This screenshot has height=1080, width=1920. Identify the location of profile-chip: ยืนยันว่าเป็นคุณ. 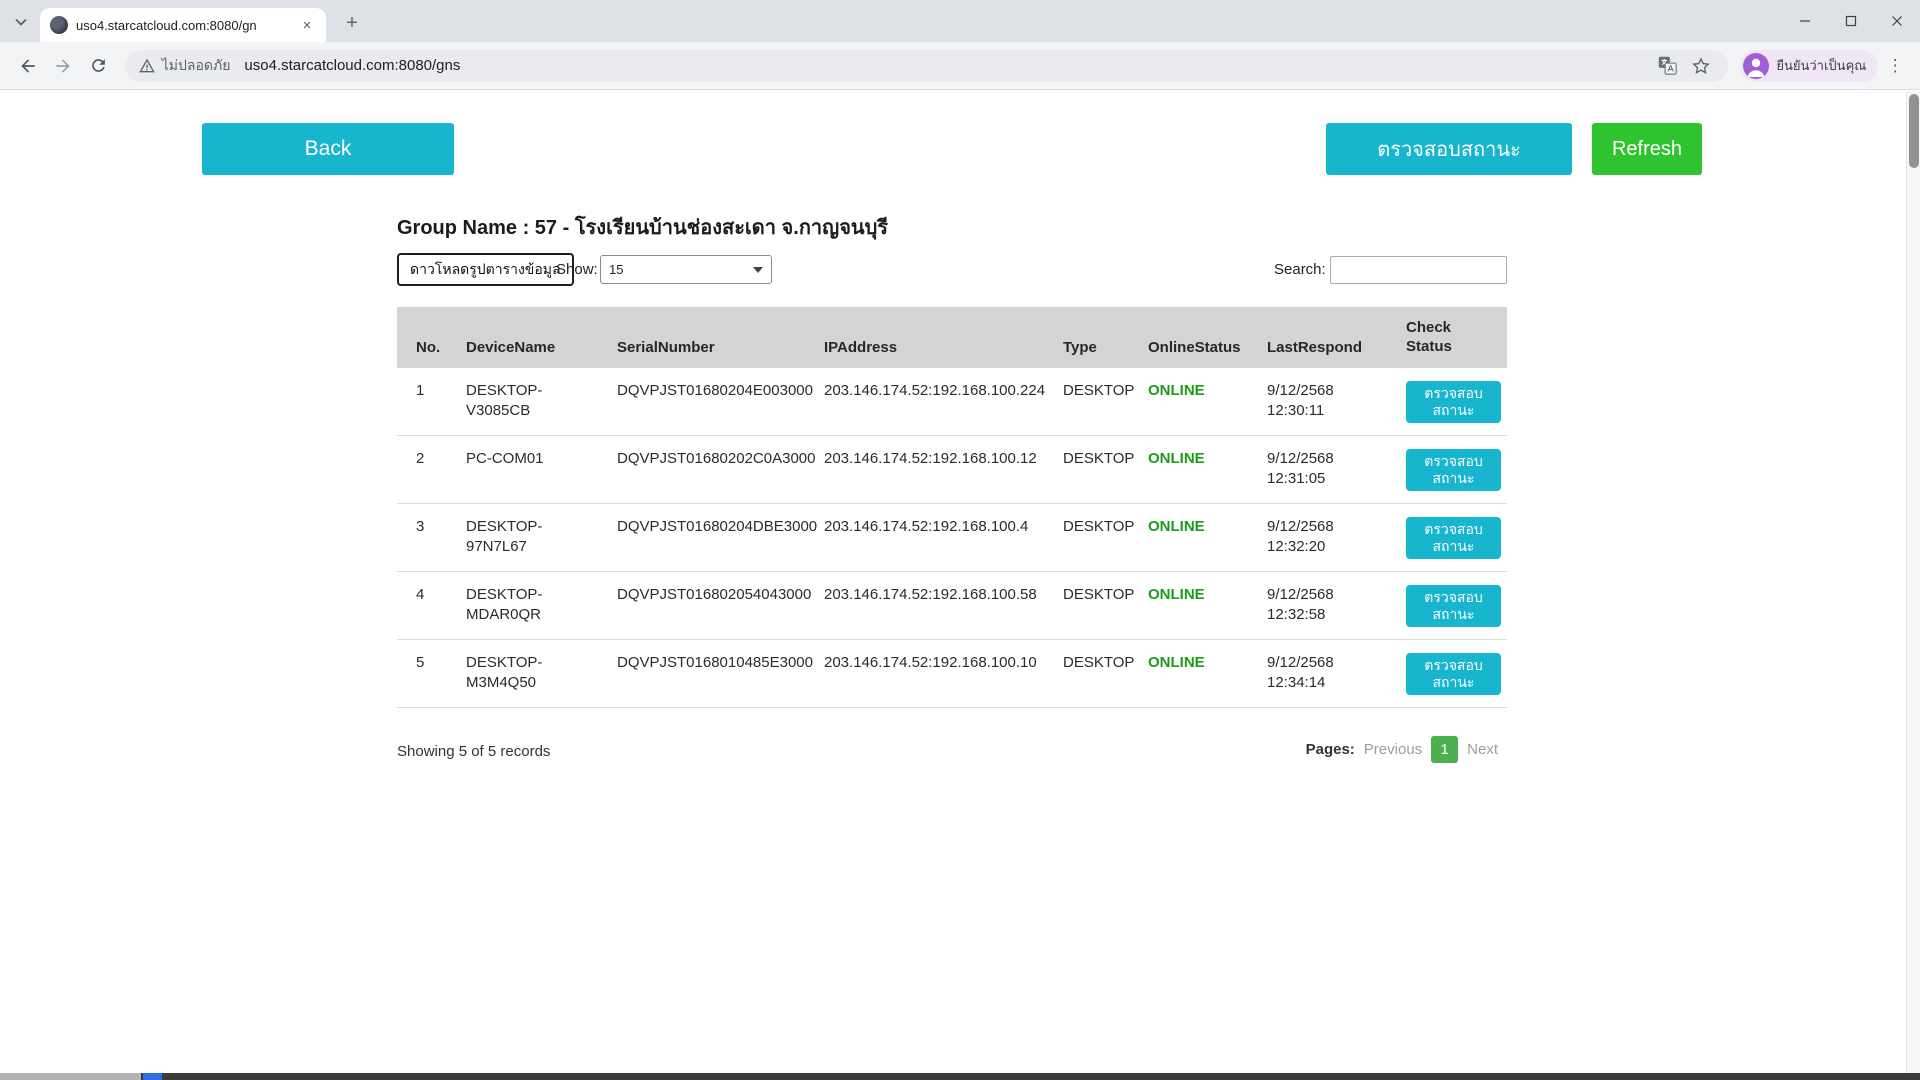
(1809, 65).